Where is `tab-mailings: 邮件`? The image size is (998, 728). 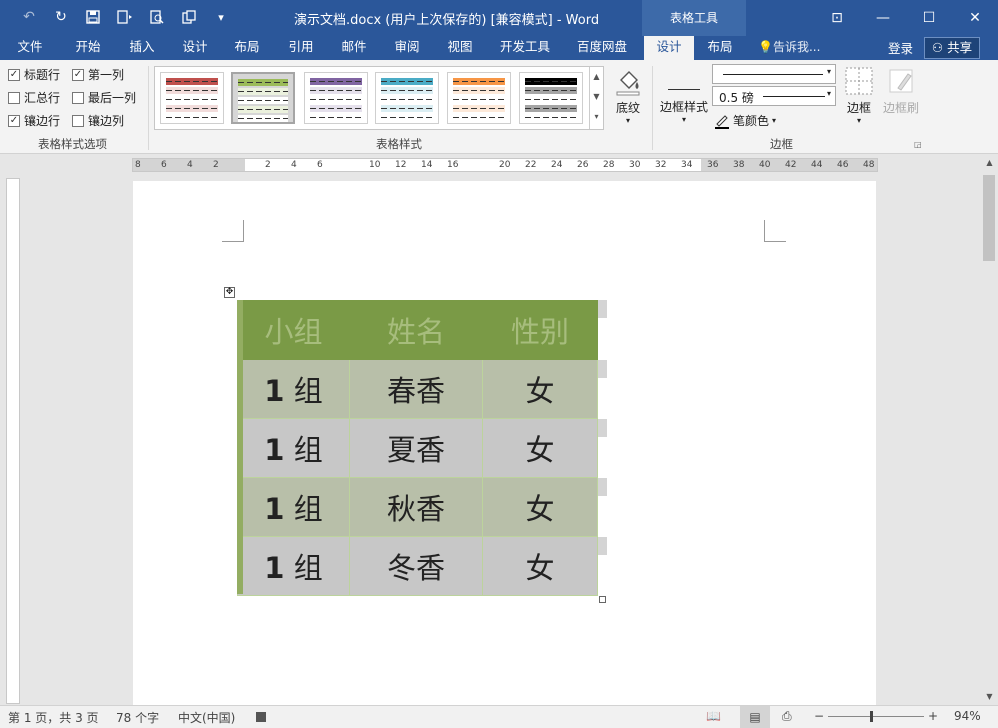
tab-mailings: 邮件 is located at coordinates (354, 48).